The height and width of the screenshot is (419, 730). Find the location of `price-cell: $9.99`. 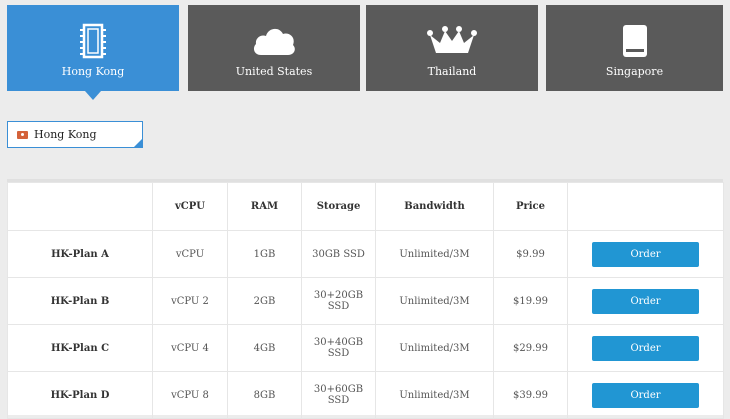

price-cell: $9.99 is located at coordinates (530, 254).